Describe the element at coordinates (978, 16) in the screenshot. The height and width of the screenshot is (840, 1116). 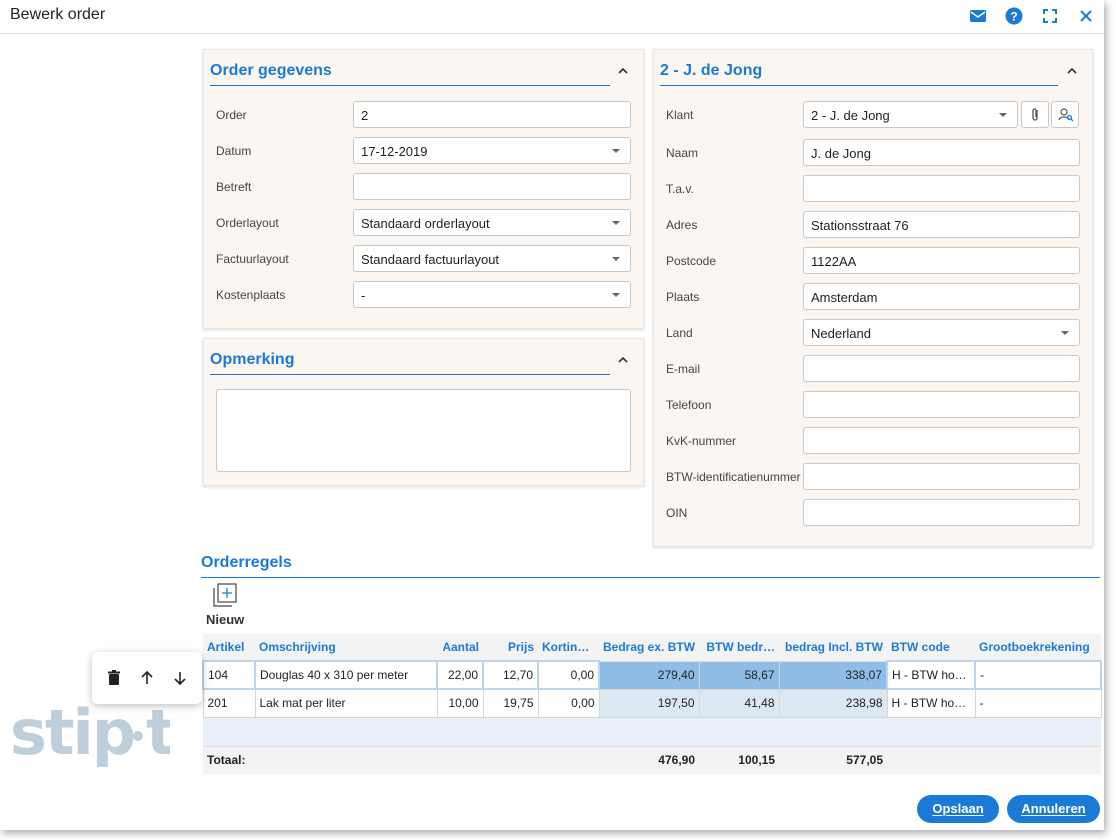
I see `mail-icon` at that location.